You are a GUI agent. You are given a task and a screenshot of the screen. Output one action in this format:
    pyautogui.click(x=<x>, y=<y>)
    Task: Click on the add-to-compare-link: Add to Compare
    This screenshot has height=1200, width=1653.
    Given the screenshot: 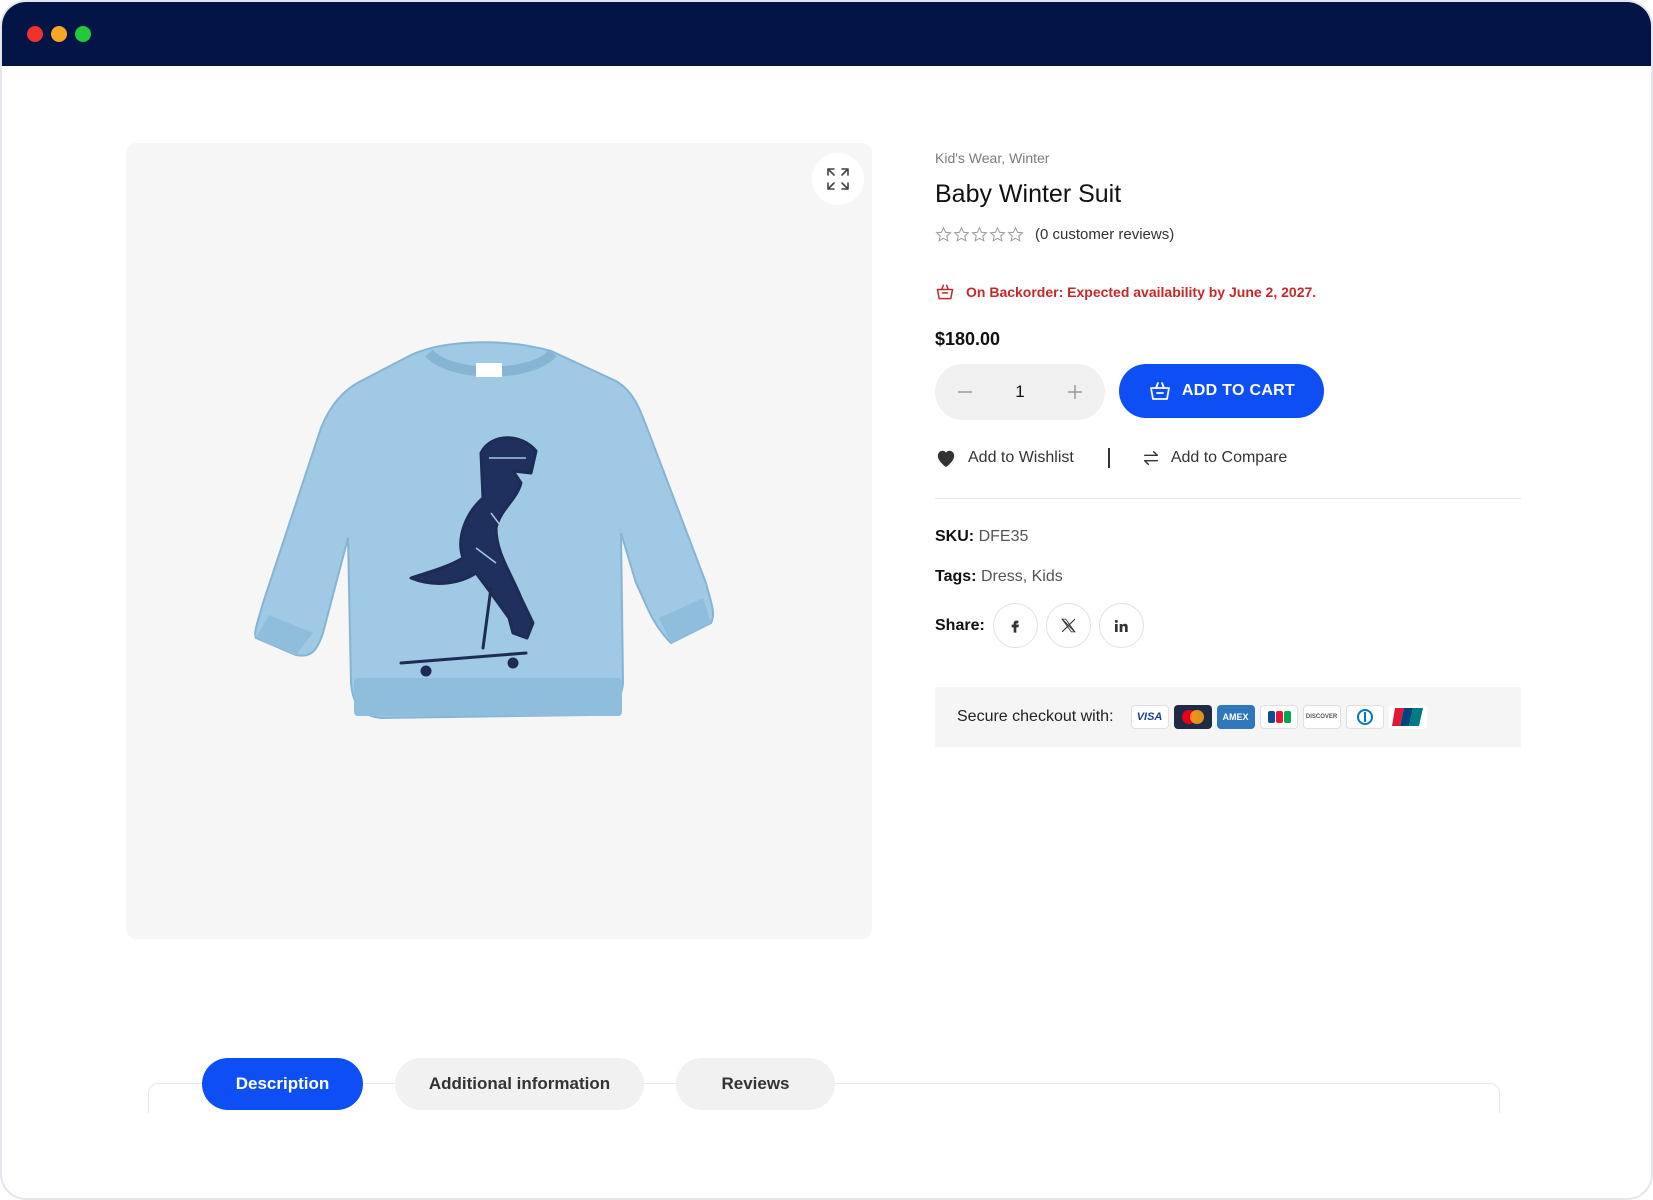 What is the action you would take?
    pyautogui.click(x=1215, y=458)
    